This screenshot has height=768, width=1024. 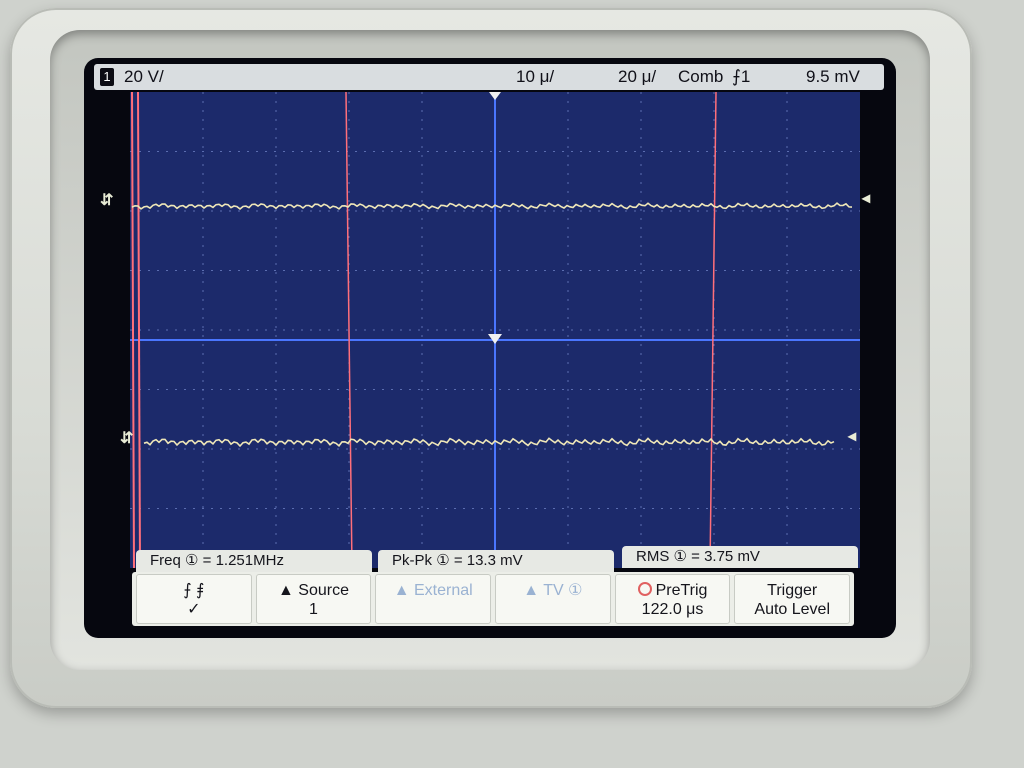 What do you see at coordinates (313, 590) in the screenshot?
I see `source-label: ▲ Source` at bounding box center [313, 590].